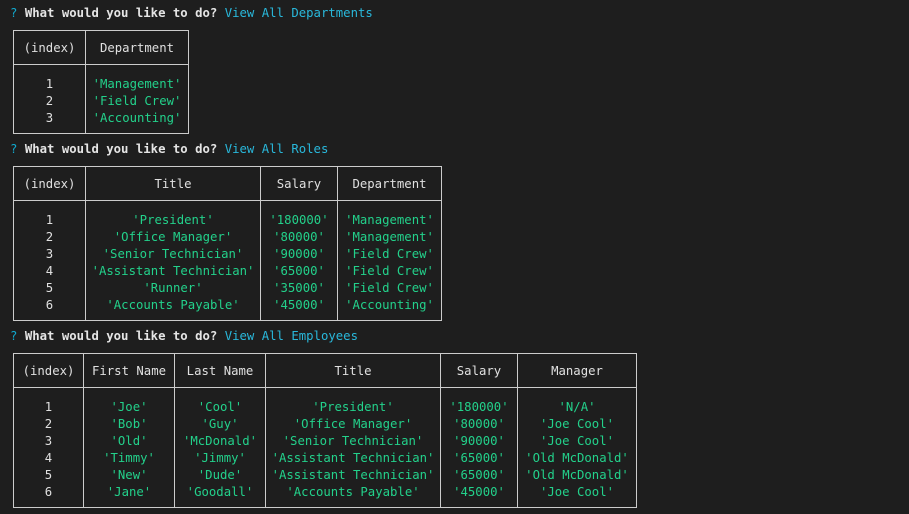  I want to click on prompt-answer: View All Employees, so click(291, 336).